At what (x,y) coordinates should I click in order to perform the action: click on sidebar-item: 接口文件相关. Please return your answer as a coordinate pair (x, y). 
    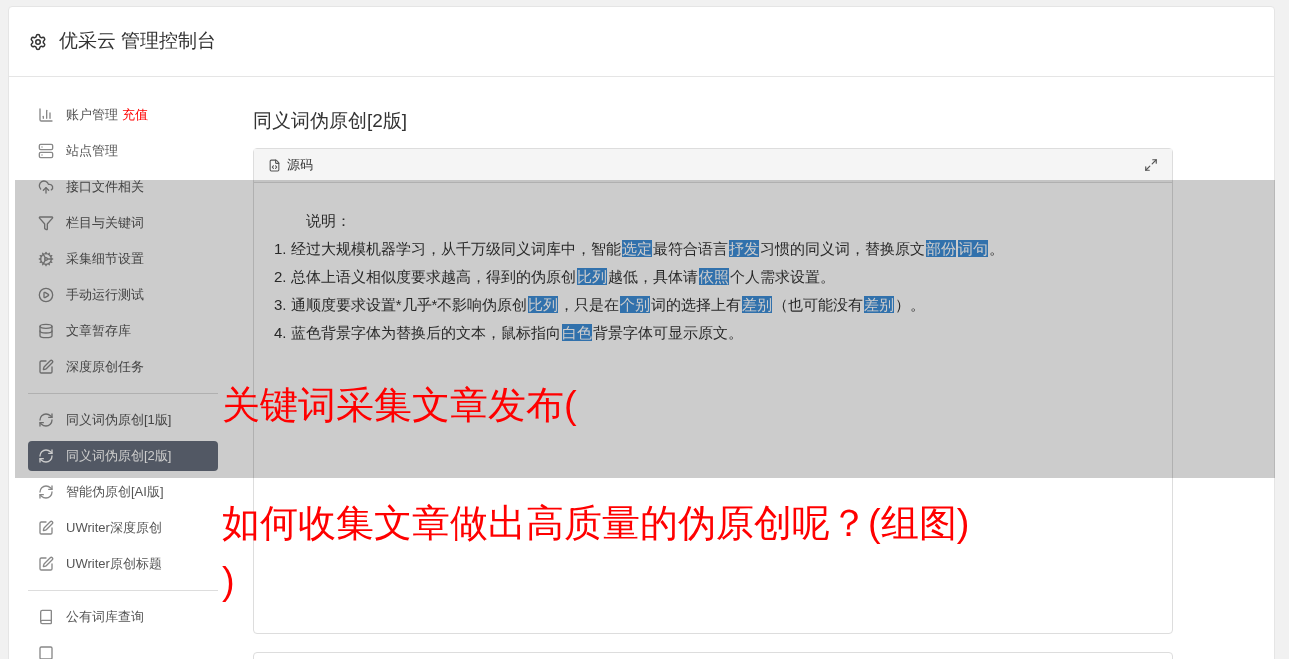
    Looking at the image, I should click on (123, 187).